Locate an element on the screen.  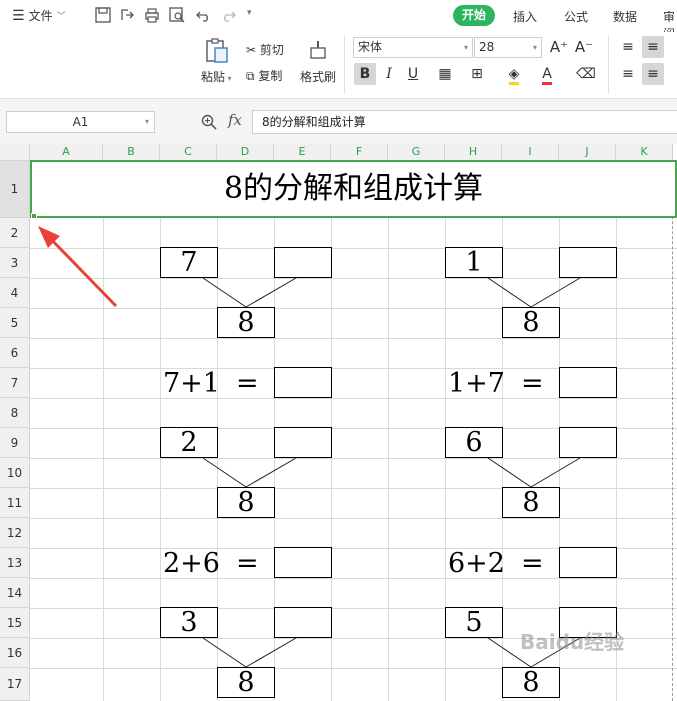
paste-button: 粘贴 ▾ is located at coordinates (216, 76).